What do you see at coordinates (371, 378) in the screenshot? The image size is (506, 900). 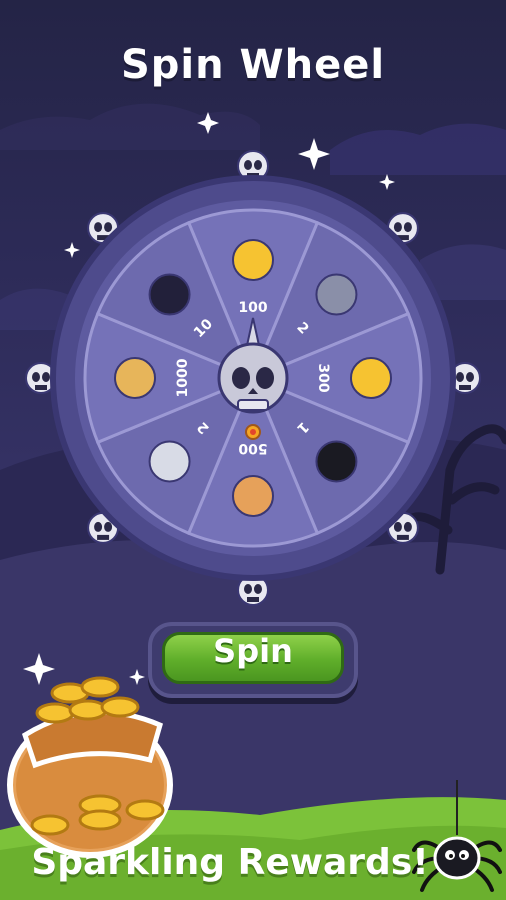 I see `coin-stack-icon` at bounding box center [371, 378].